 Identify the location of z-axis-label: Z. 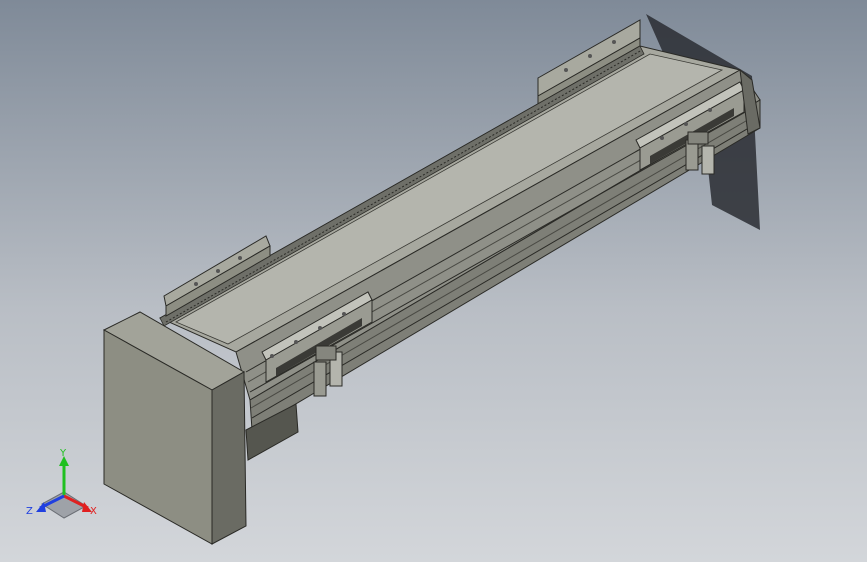
(29, 511).